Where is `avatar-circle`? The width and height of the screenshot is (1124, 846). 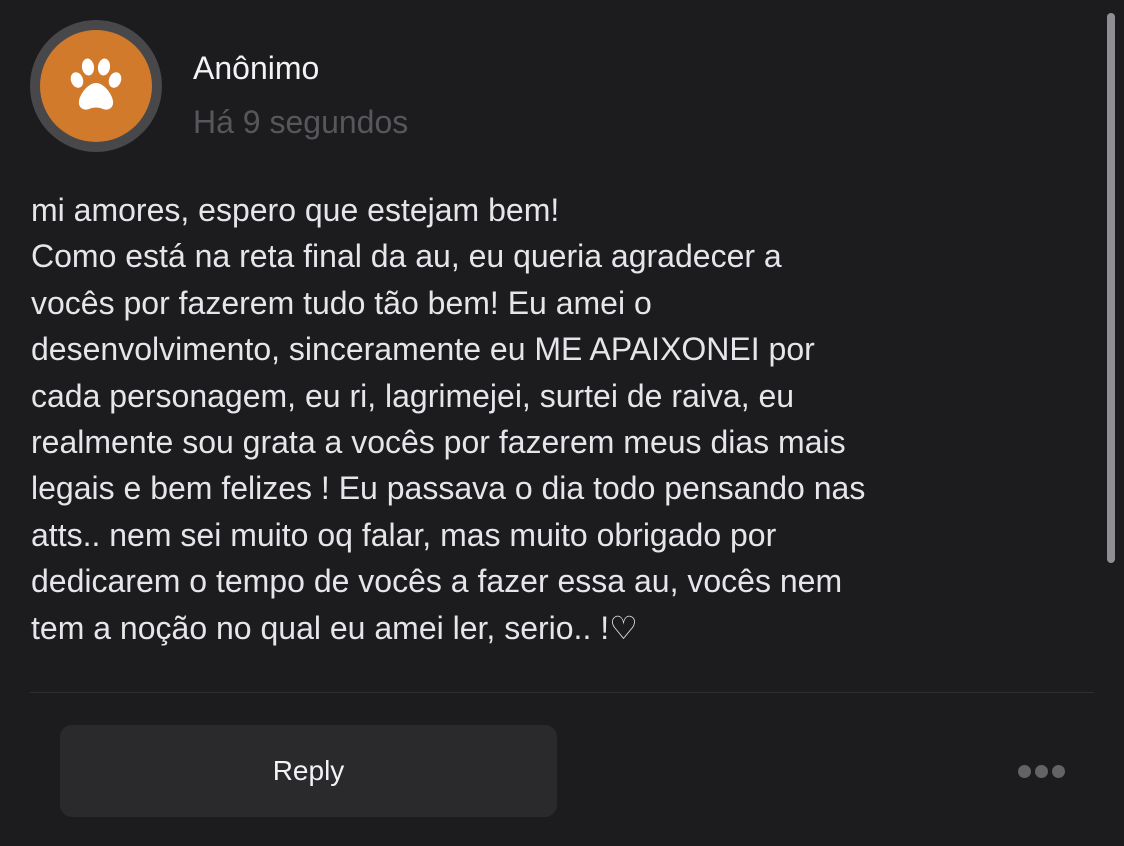
avatar-circle is located at coordinates (96, 86).